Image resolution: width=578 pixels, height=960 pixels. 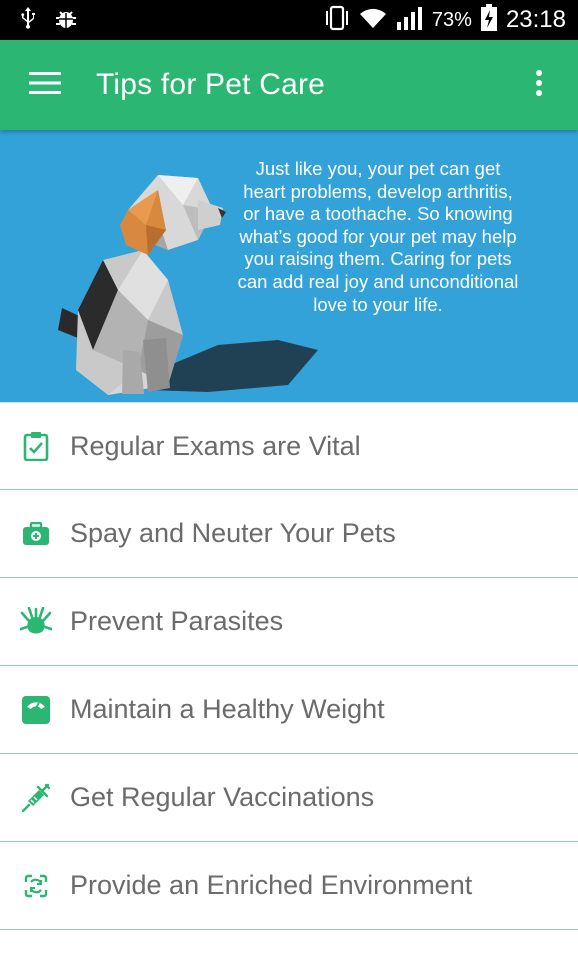 I want to click on signal-icon, so click(x=410, y=20).